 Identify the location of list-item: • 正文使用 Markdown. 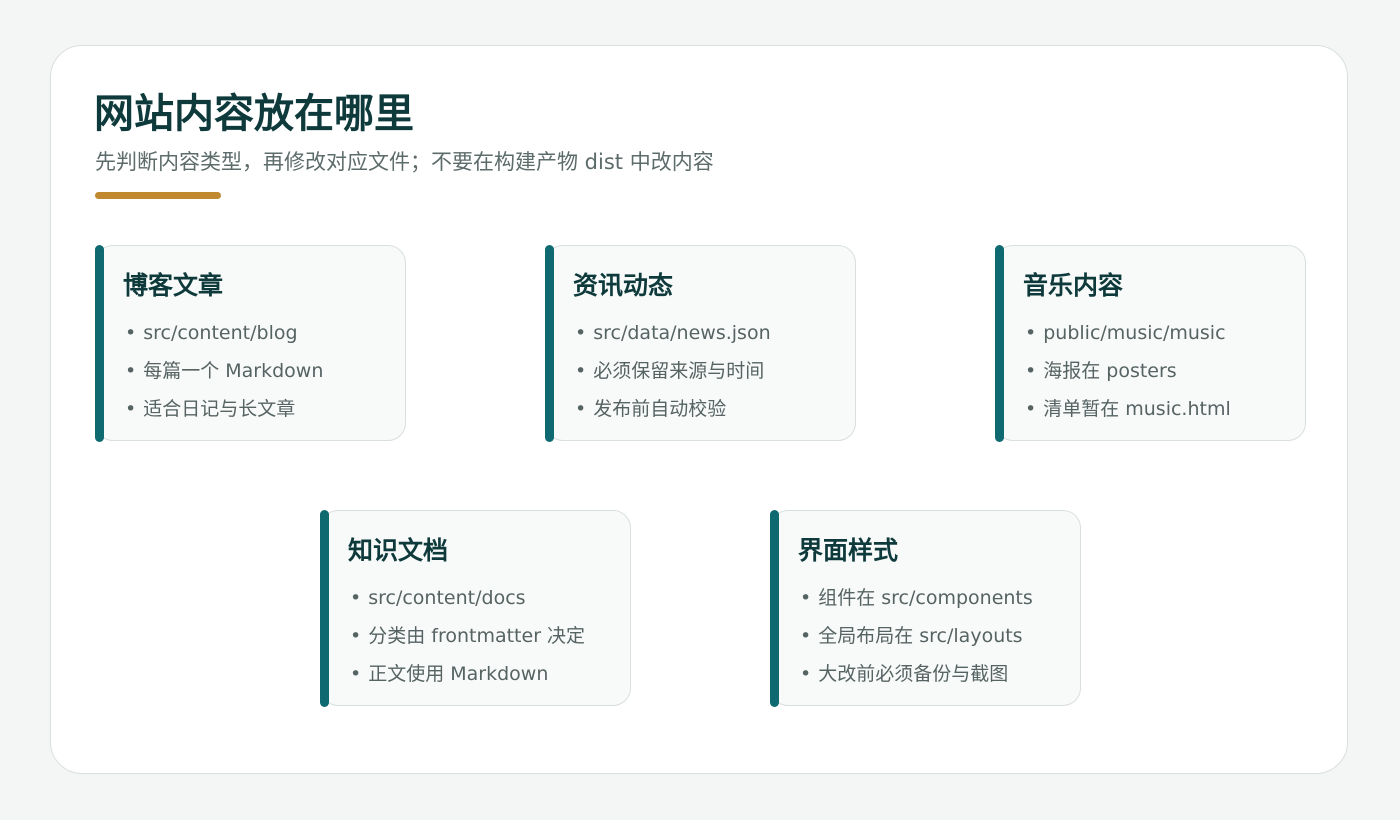
(467, 674).